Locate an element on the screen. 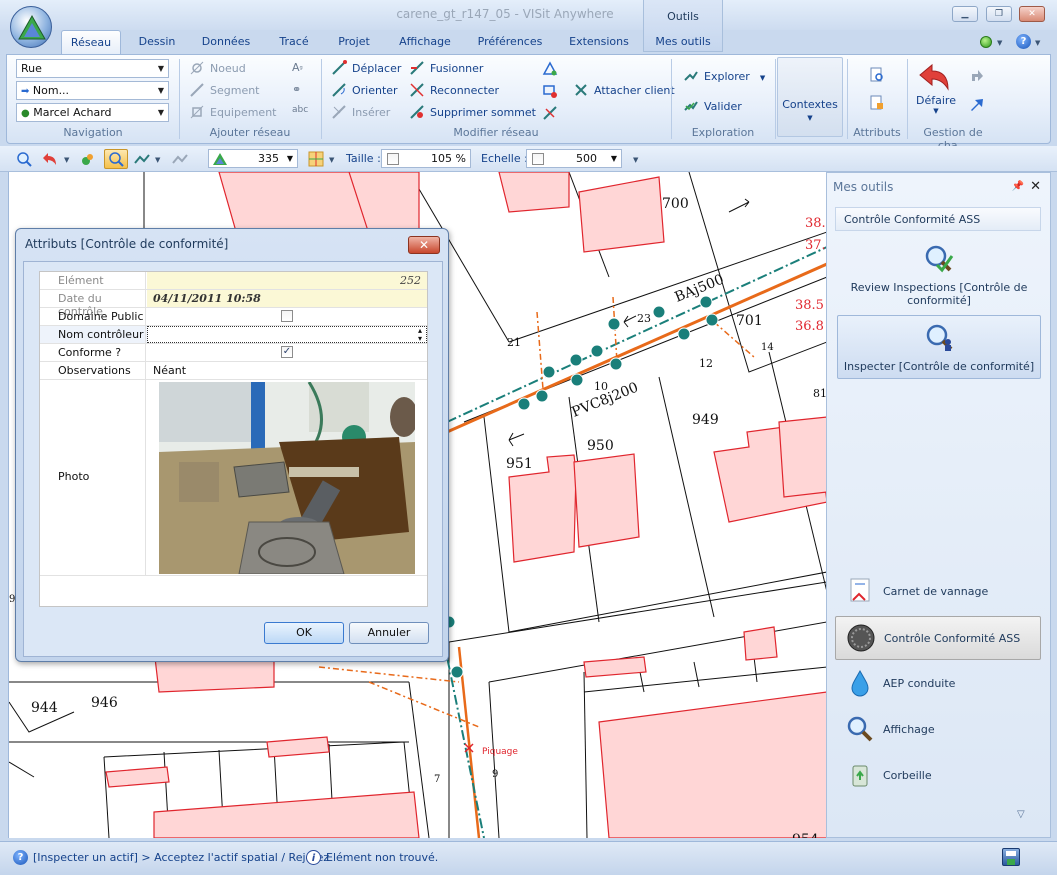 The width and height of the screenshot is (1057, 875). grid-value-conforme: ✓ is located at coordinates (287, 352).